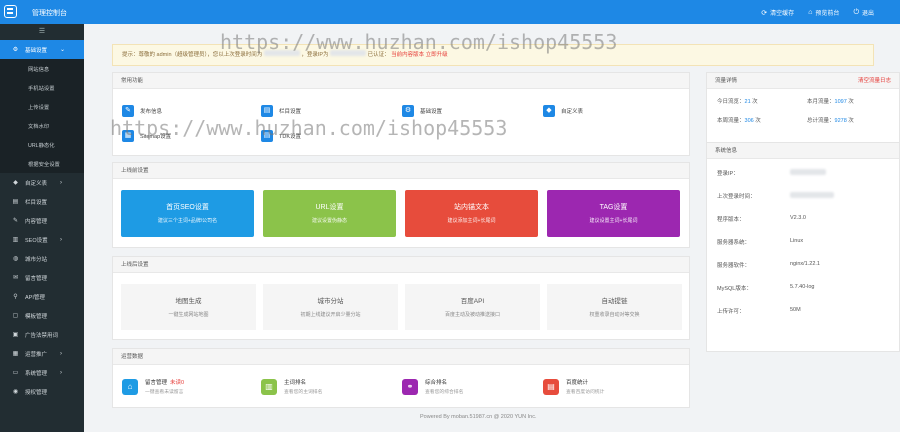  What do you see at coordinates (830, 102) in the screenshot?
I see `stat-month: 本月流量：1097 次` at bounding box center [830, 102].